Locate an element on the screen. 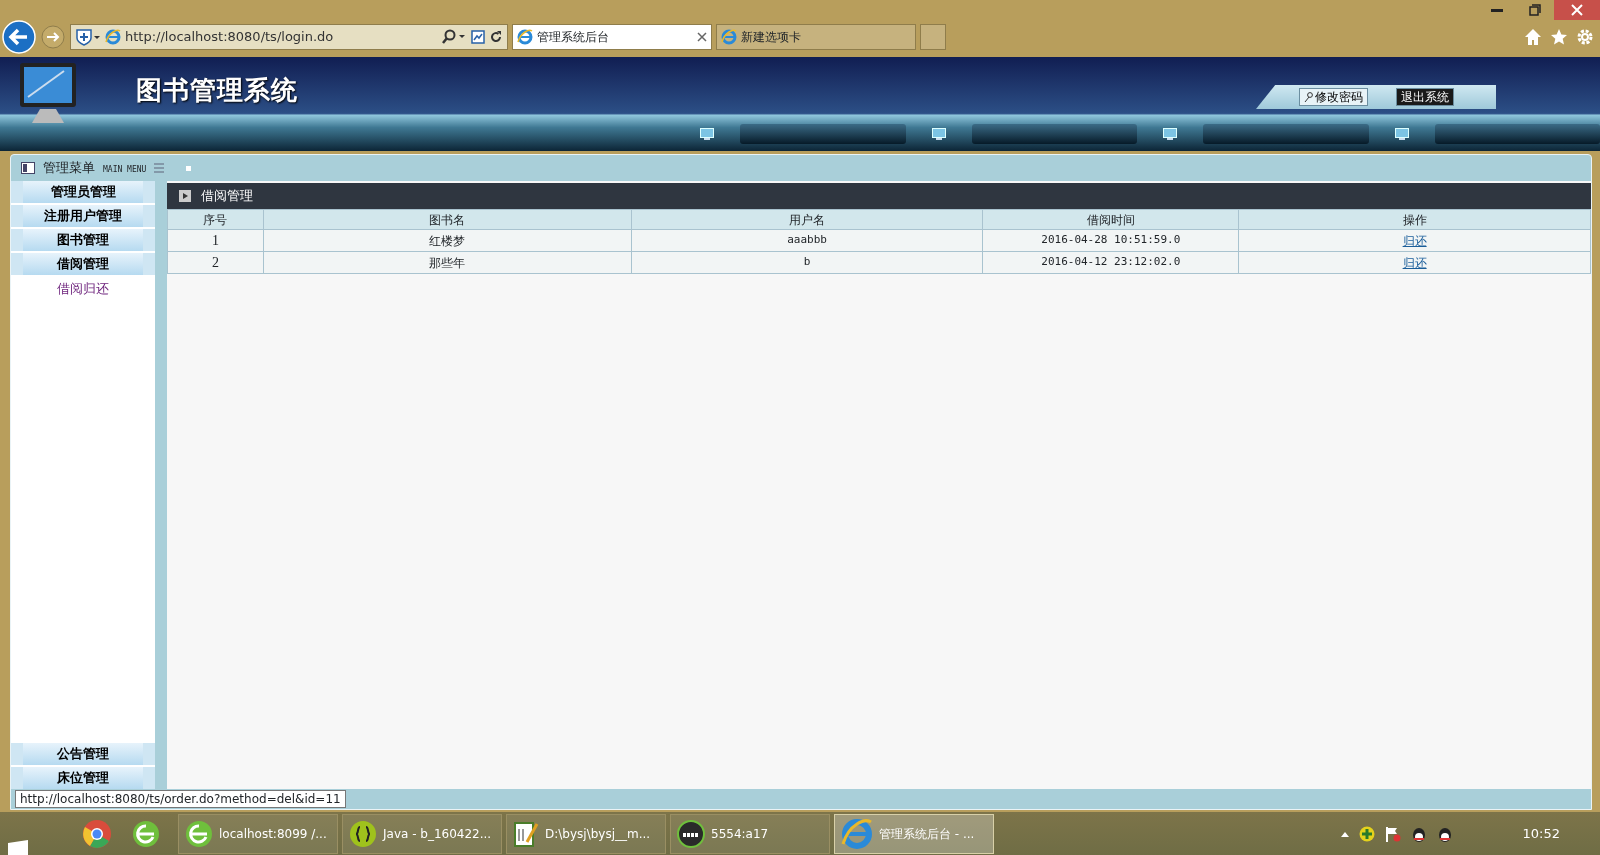 This screenshot has width=1600, height=855. close-icon is located at coordinates (1577, 10).